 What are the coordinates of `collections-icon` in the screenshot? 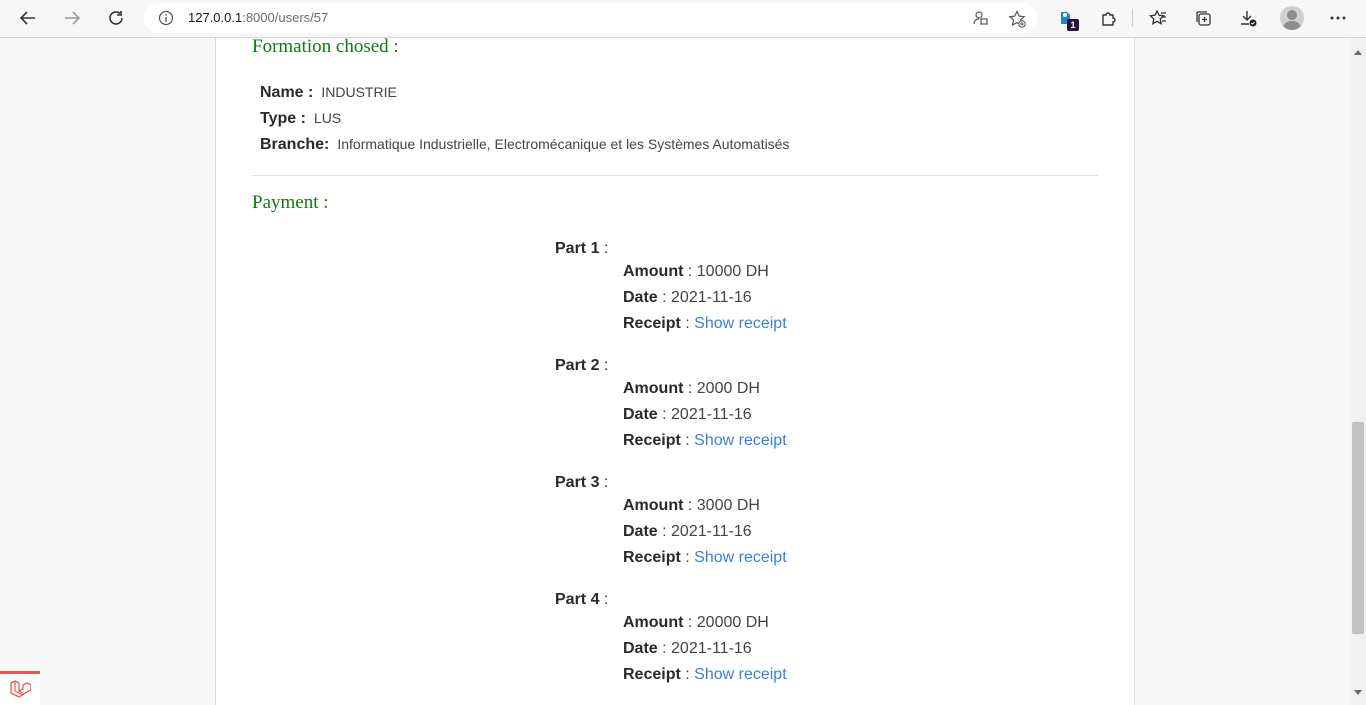 It's located at (1203, 18).